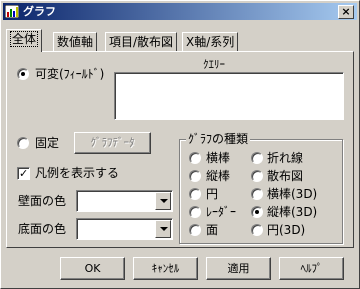  Describe the element at coordinates (286, 230) in the screenshot. I see `graph-type-pie-3d-label: 円(3D)` at that location.